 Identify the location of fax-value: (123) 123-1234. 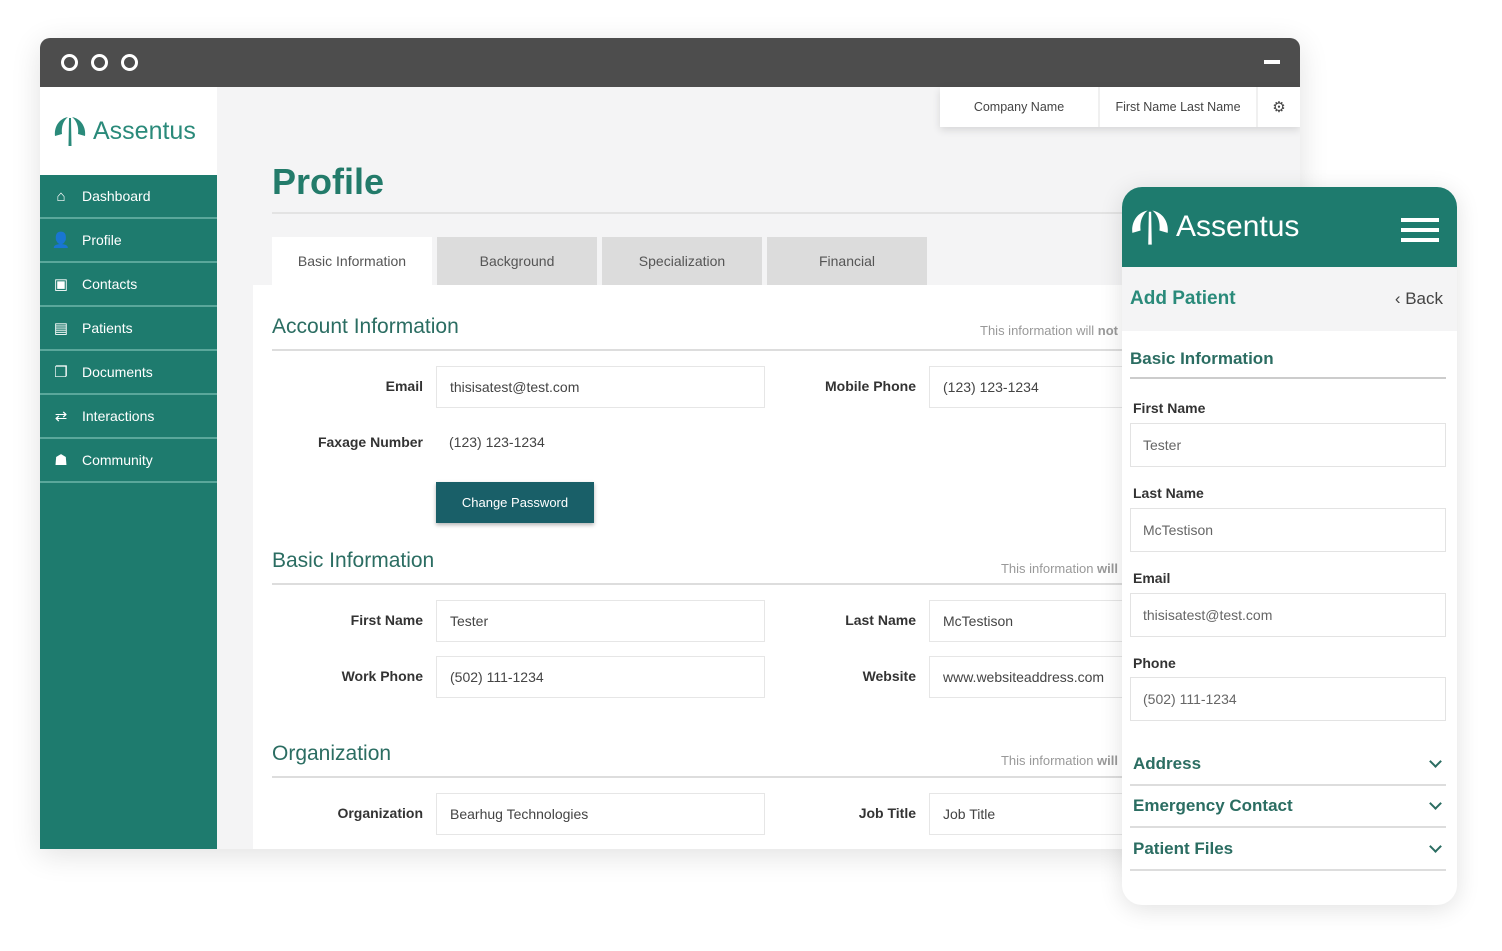
(497, 442).